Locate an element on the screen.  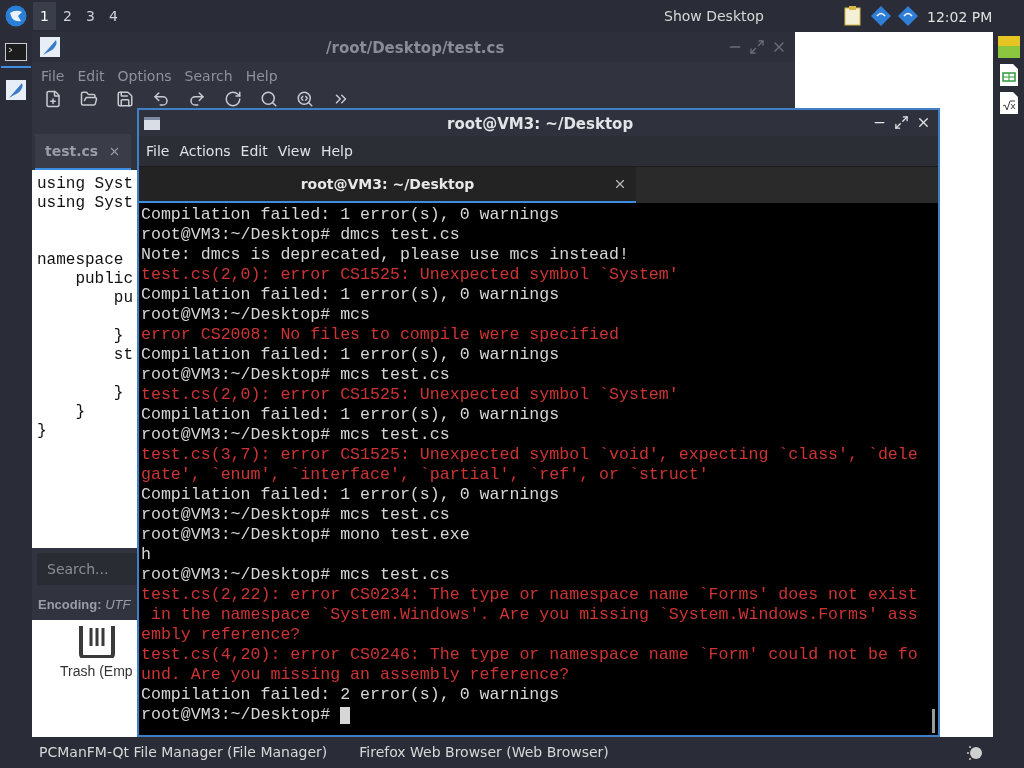
workspace-button: 4 is located at coordinates (113, 16).